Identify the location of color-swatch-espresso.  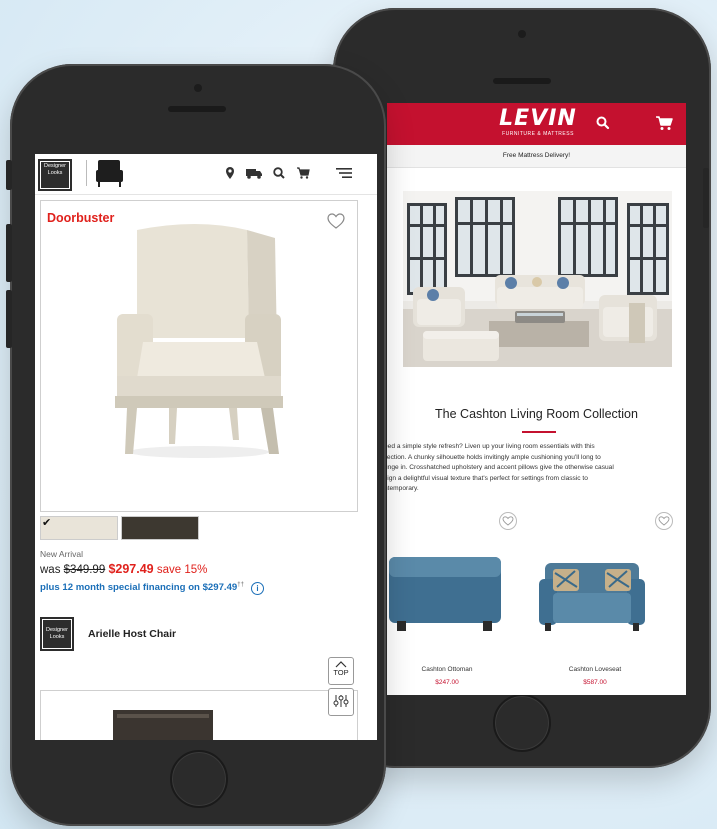
(160, 528).